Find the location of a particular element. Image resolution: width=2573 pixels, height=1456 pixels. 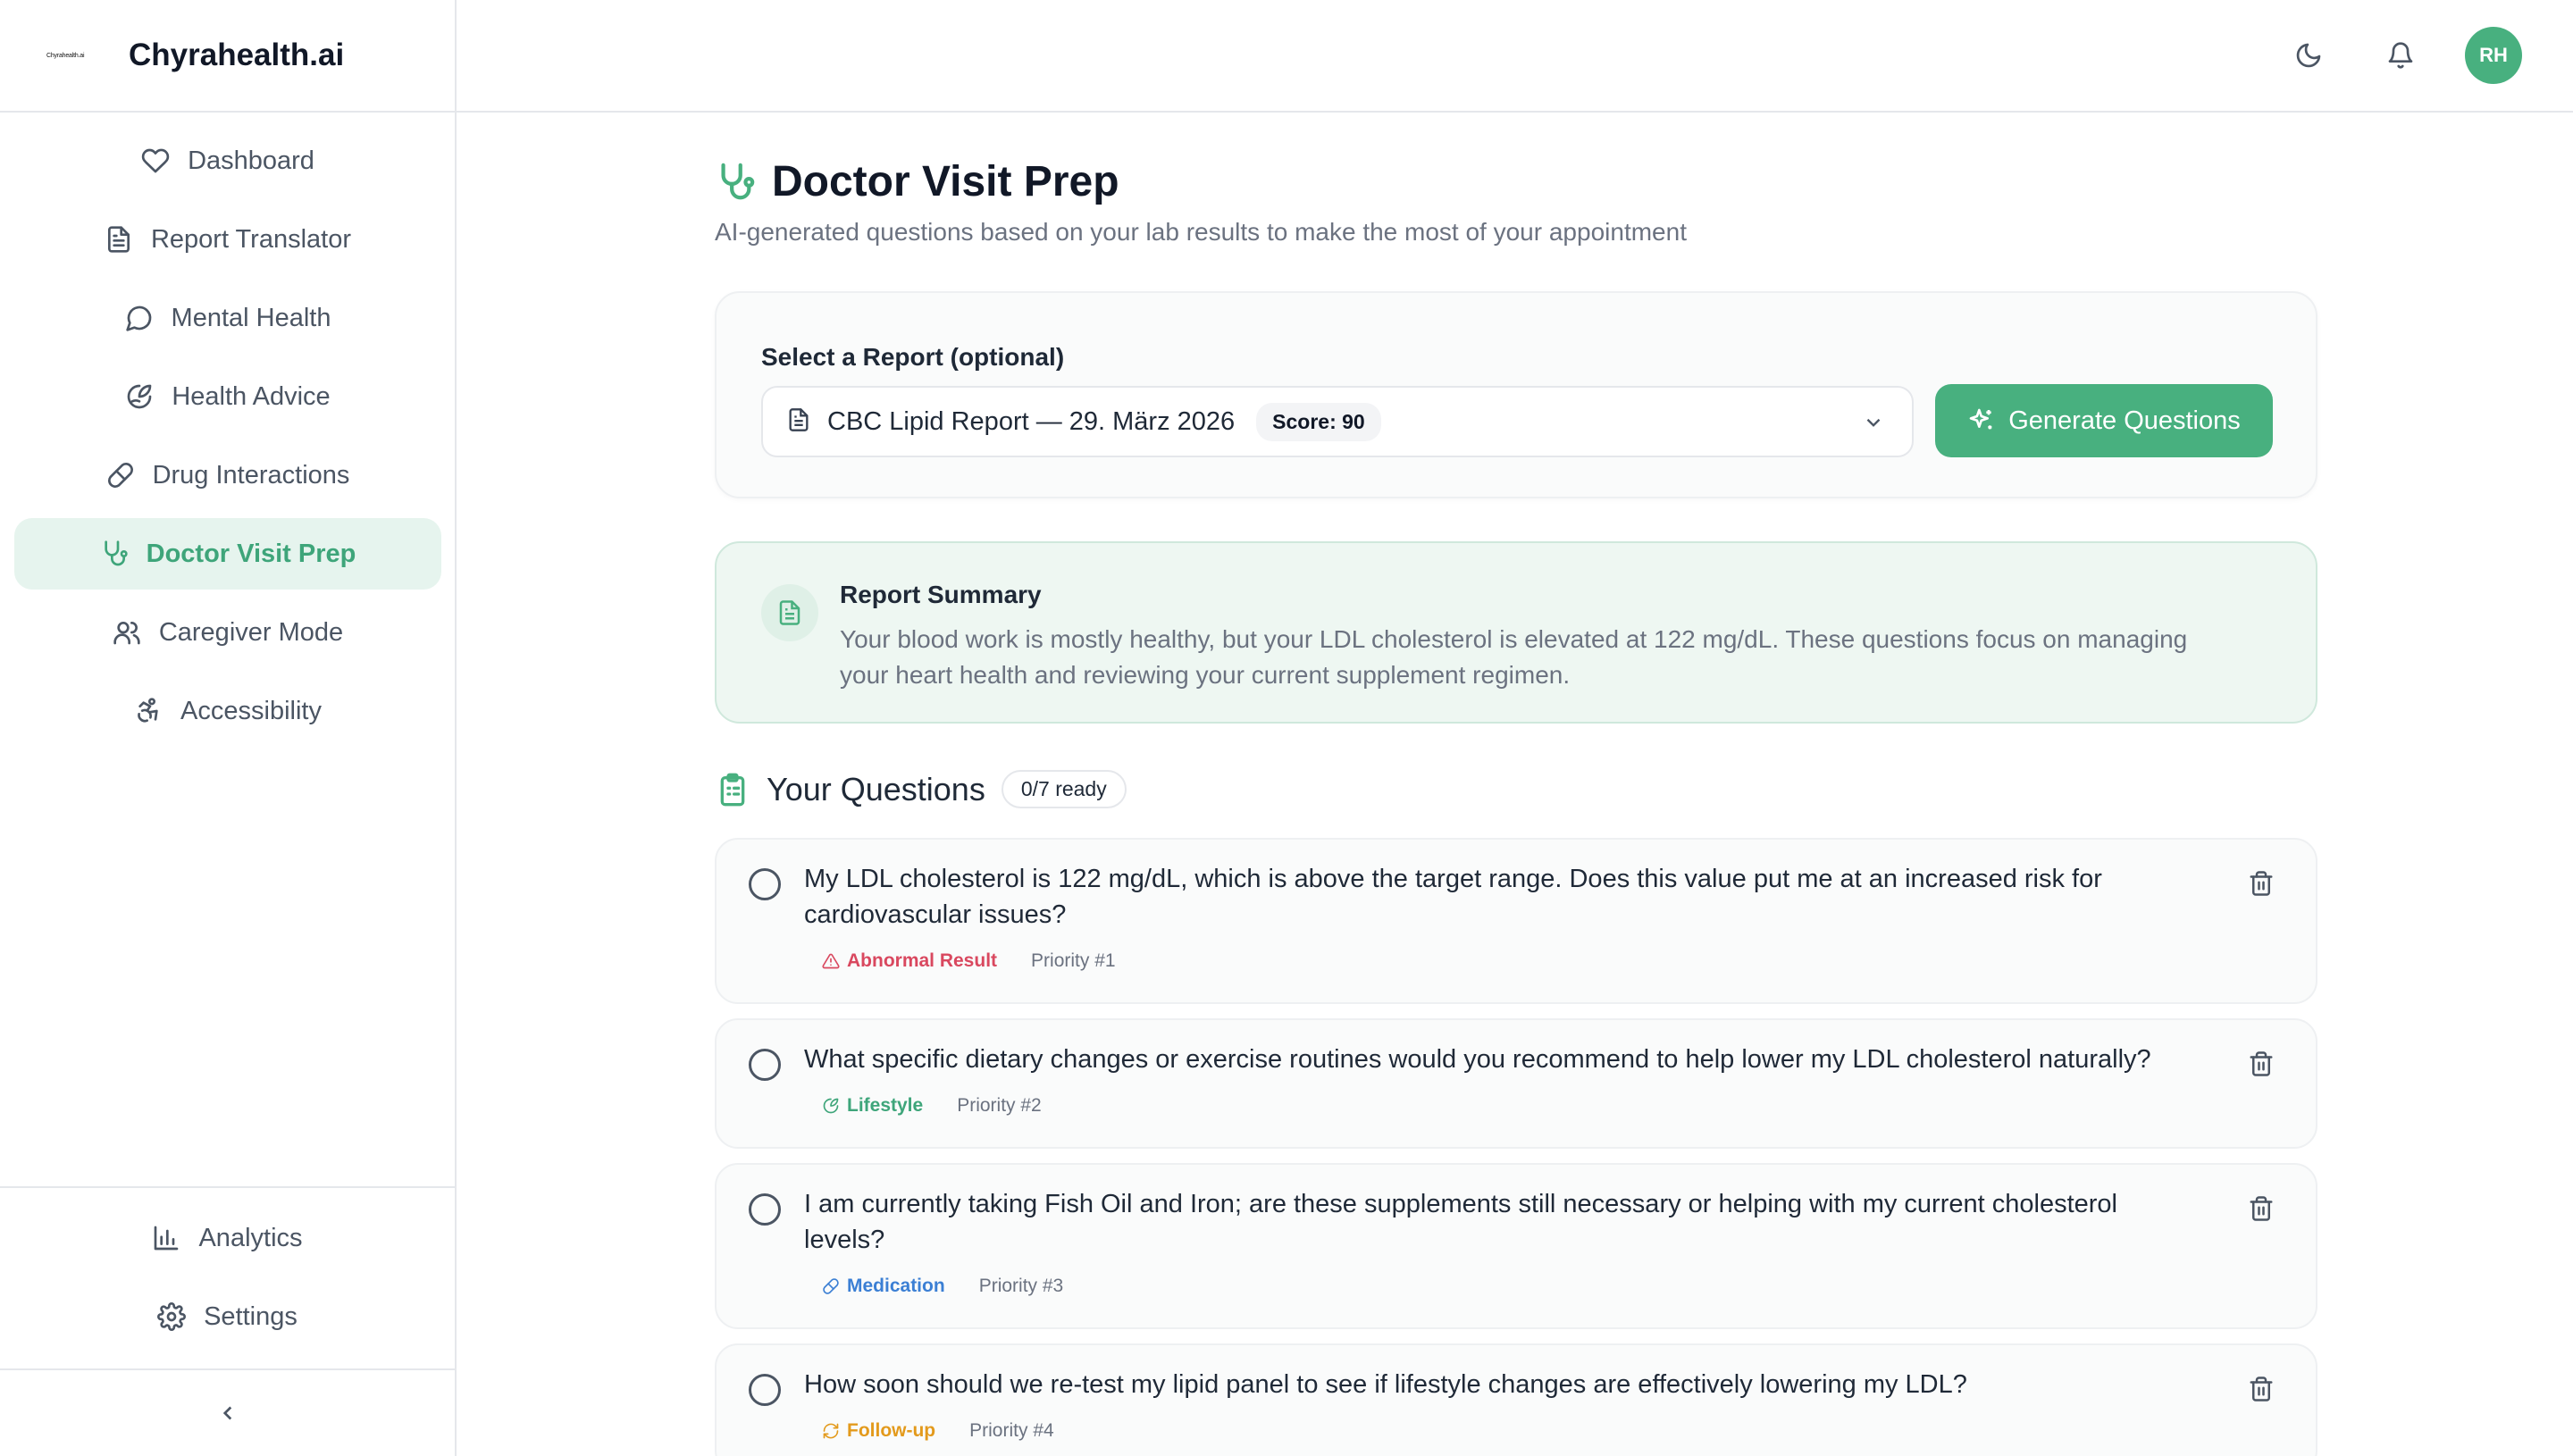

brand: Chyrahealth.ai Chyrahealth.ai is located at coordinates (227, 56).